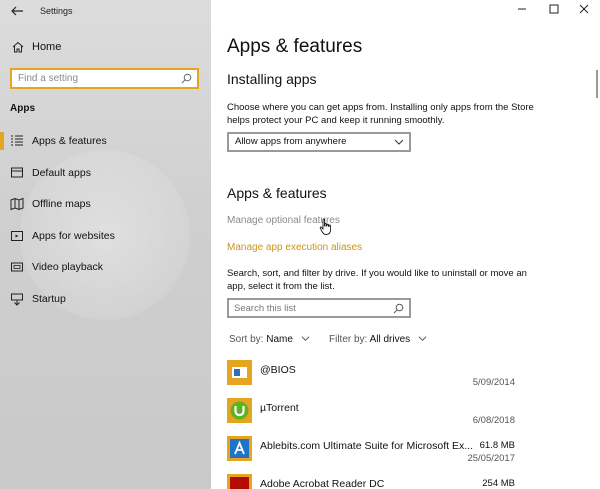 The image size is (600, 489). I want to click on app-list-item: @BIOS 5/09/2014, so click(377, 377).